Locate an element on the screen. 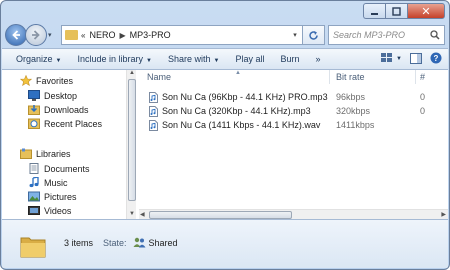 The height and width of the screenshot is (270, 450). refresh-icon is located at coordinates (313, 35).